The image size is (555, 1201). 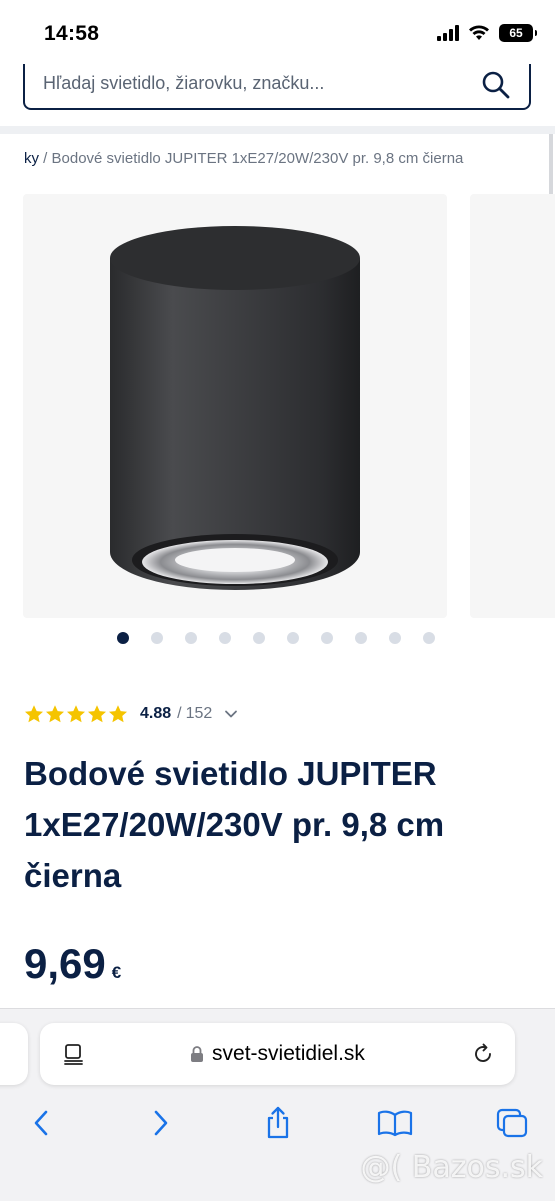 I want to click on spotlight-illustration, so click(x=235, y=408).